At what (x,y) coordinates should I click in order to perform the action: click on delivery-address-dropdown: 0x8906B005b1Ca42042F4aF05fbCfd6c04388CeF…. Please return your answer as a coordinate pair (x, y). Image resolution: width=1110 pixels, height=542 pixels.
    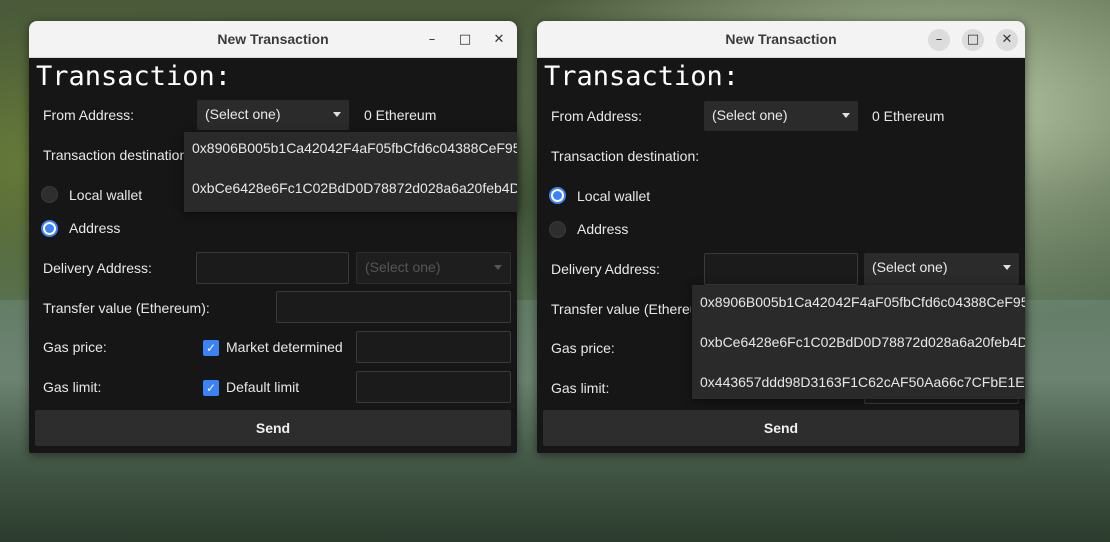
    Looking at the image, I should click on (858, 342).